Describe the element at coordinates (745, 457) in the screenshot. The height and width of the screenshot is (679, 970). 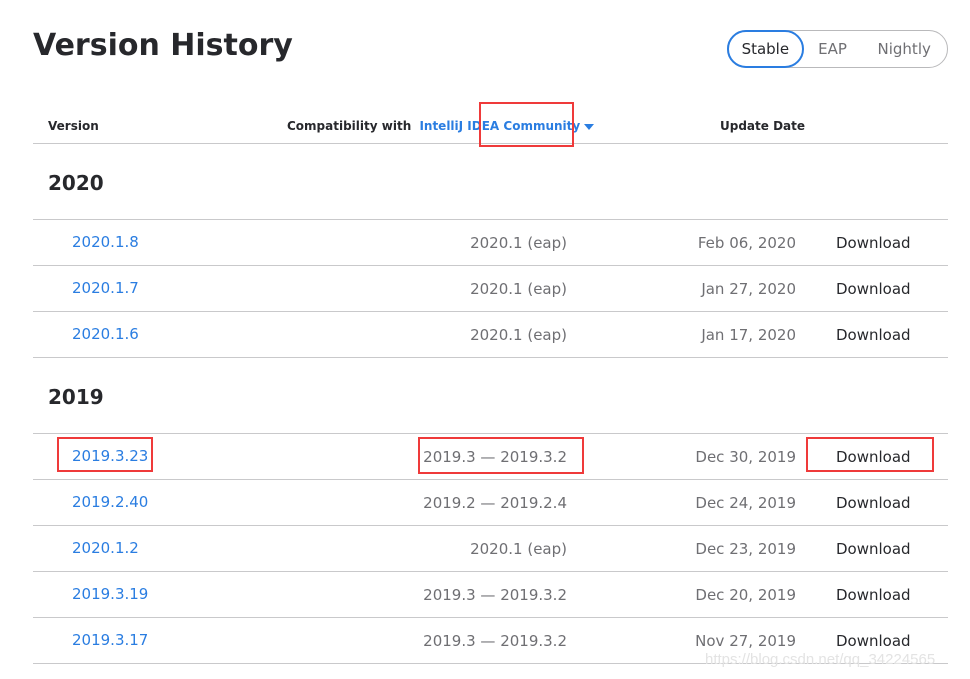
I see `update-date: Dec 30, 2019` at that location.